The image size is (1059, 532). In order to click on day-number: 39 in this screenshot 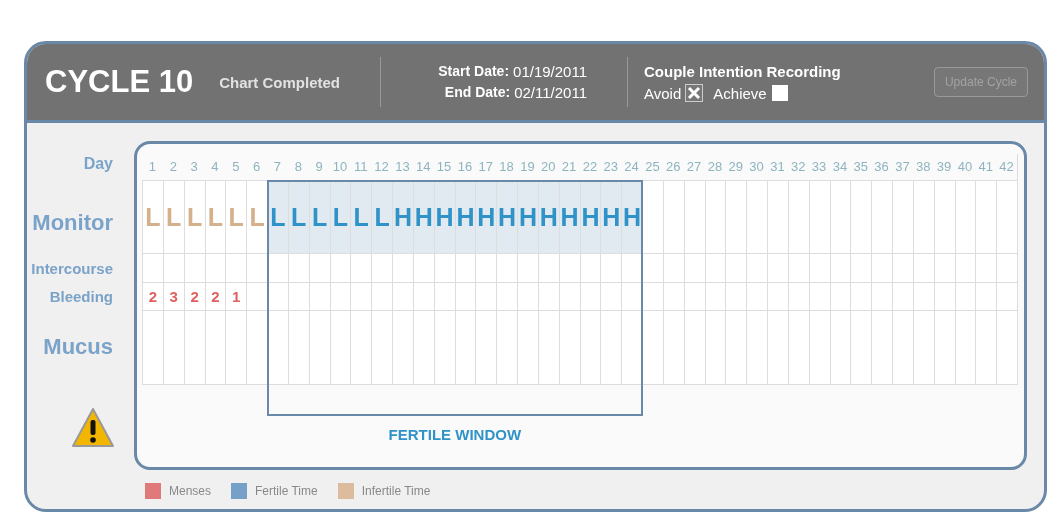, I will do `click(944, 167)`.